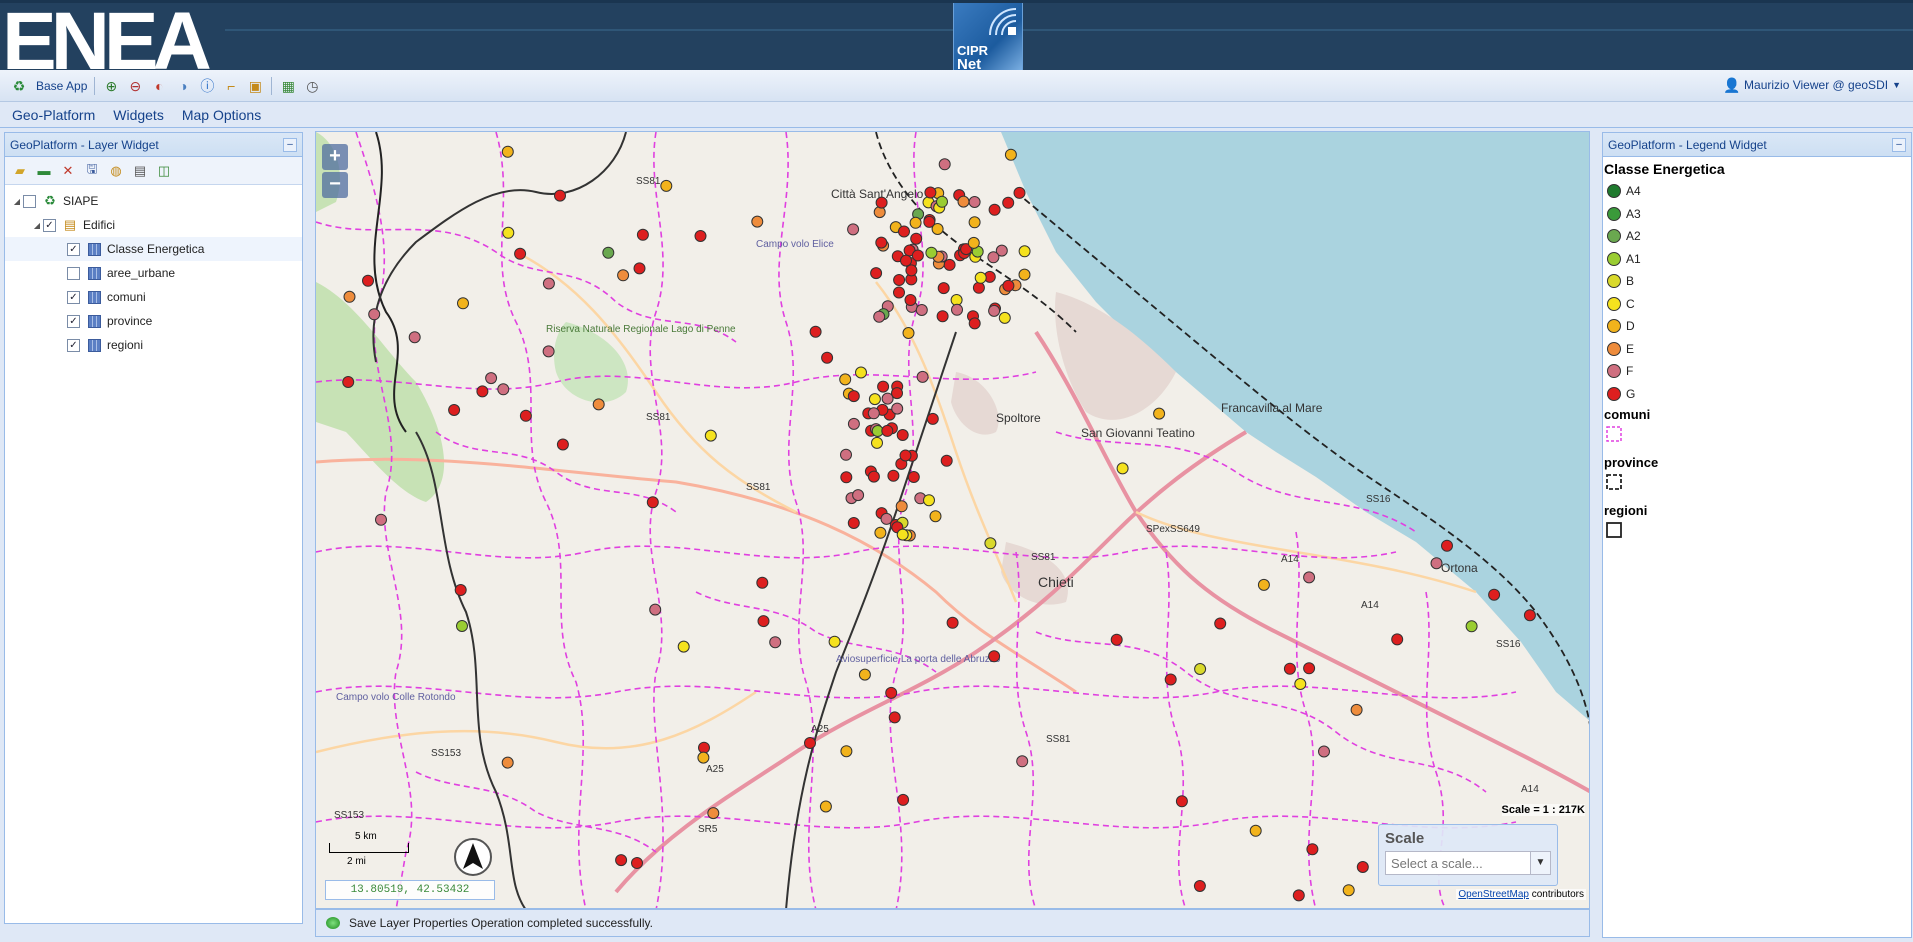 The width and height of the screenshot is (1913, 942). What do you see at coordinates (221, 115) in the screenshot?
I see `menu-map-options: Map Options` at bounding box center [221, 115].